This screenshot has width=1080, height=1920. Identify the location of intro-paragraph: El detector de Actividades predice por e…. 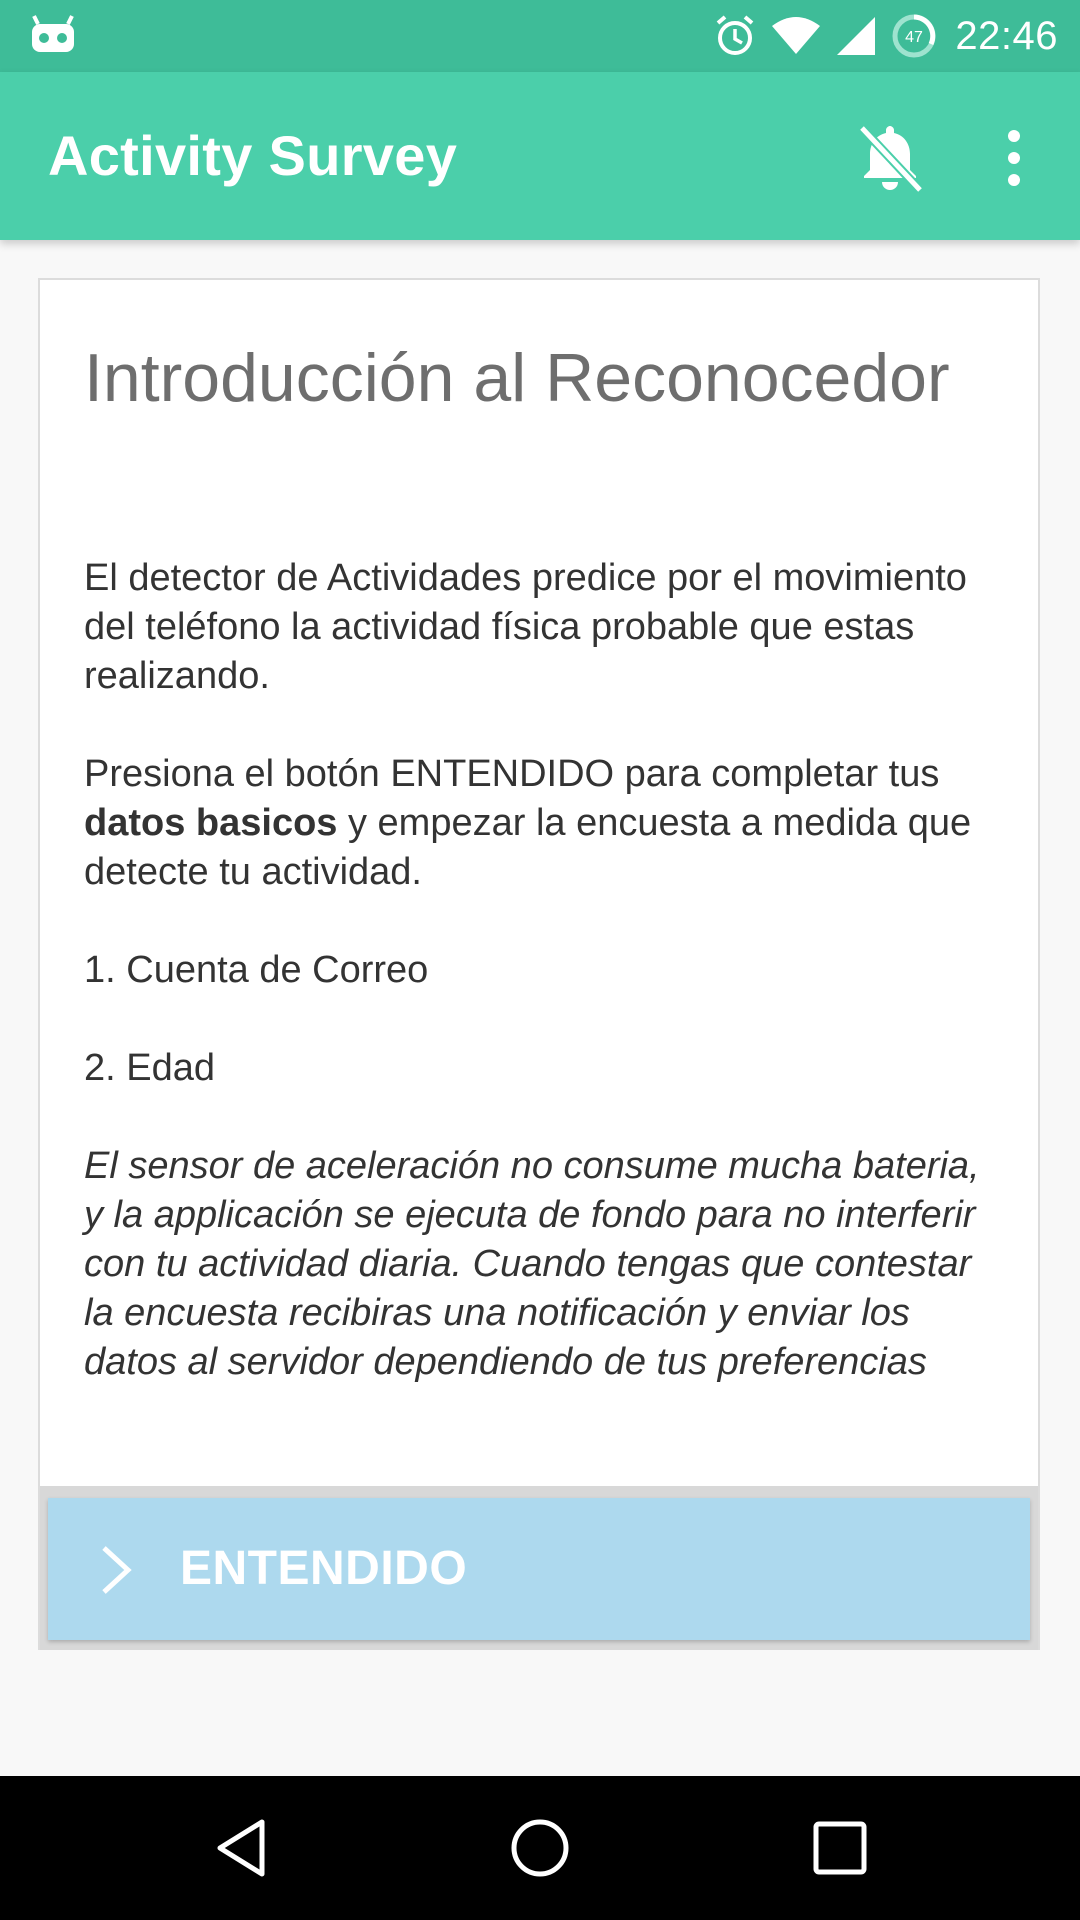
(525, 627).